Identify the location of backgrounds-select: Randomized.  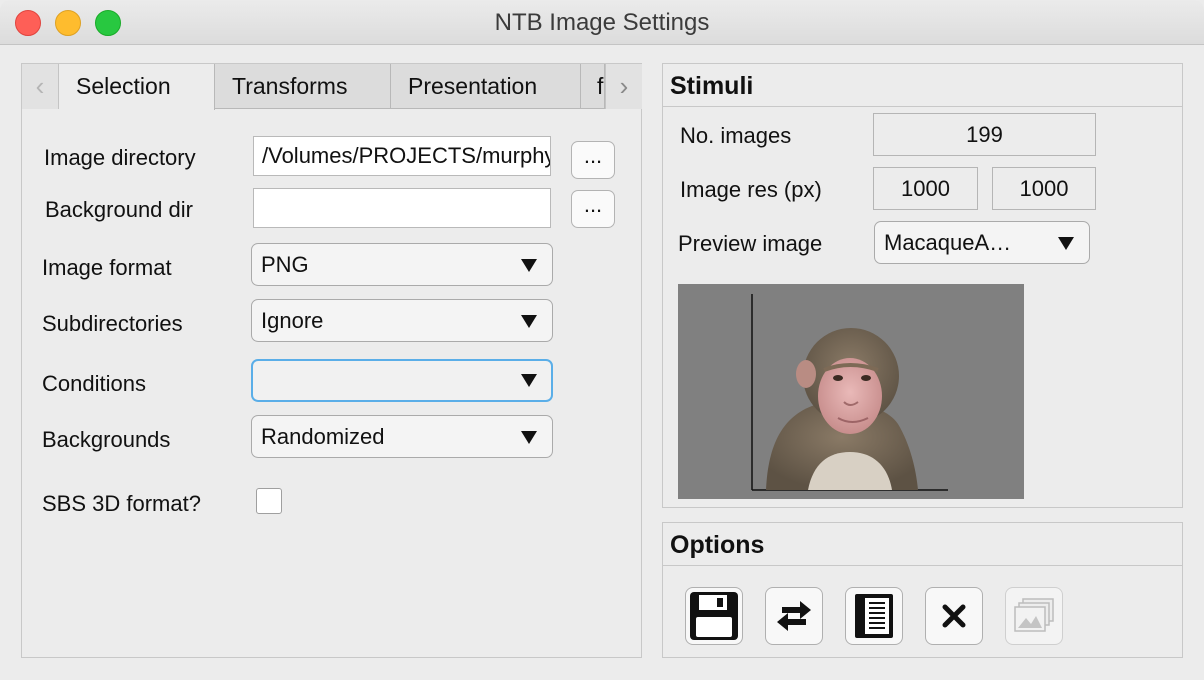
(402, 436).